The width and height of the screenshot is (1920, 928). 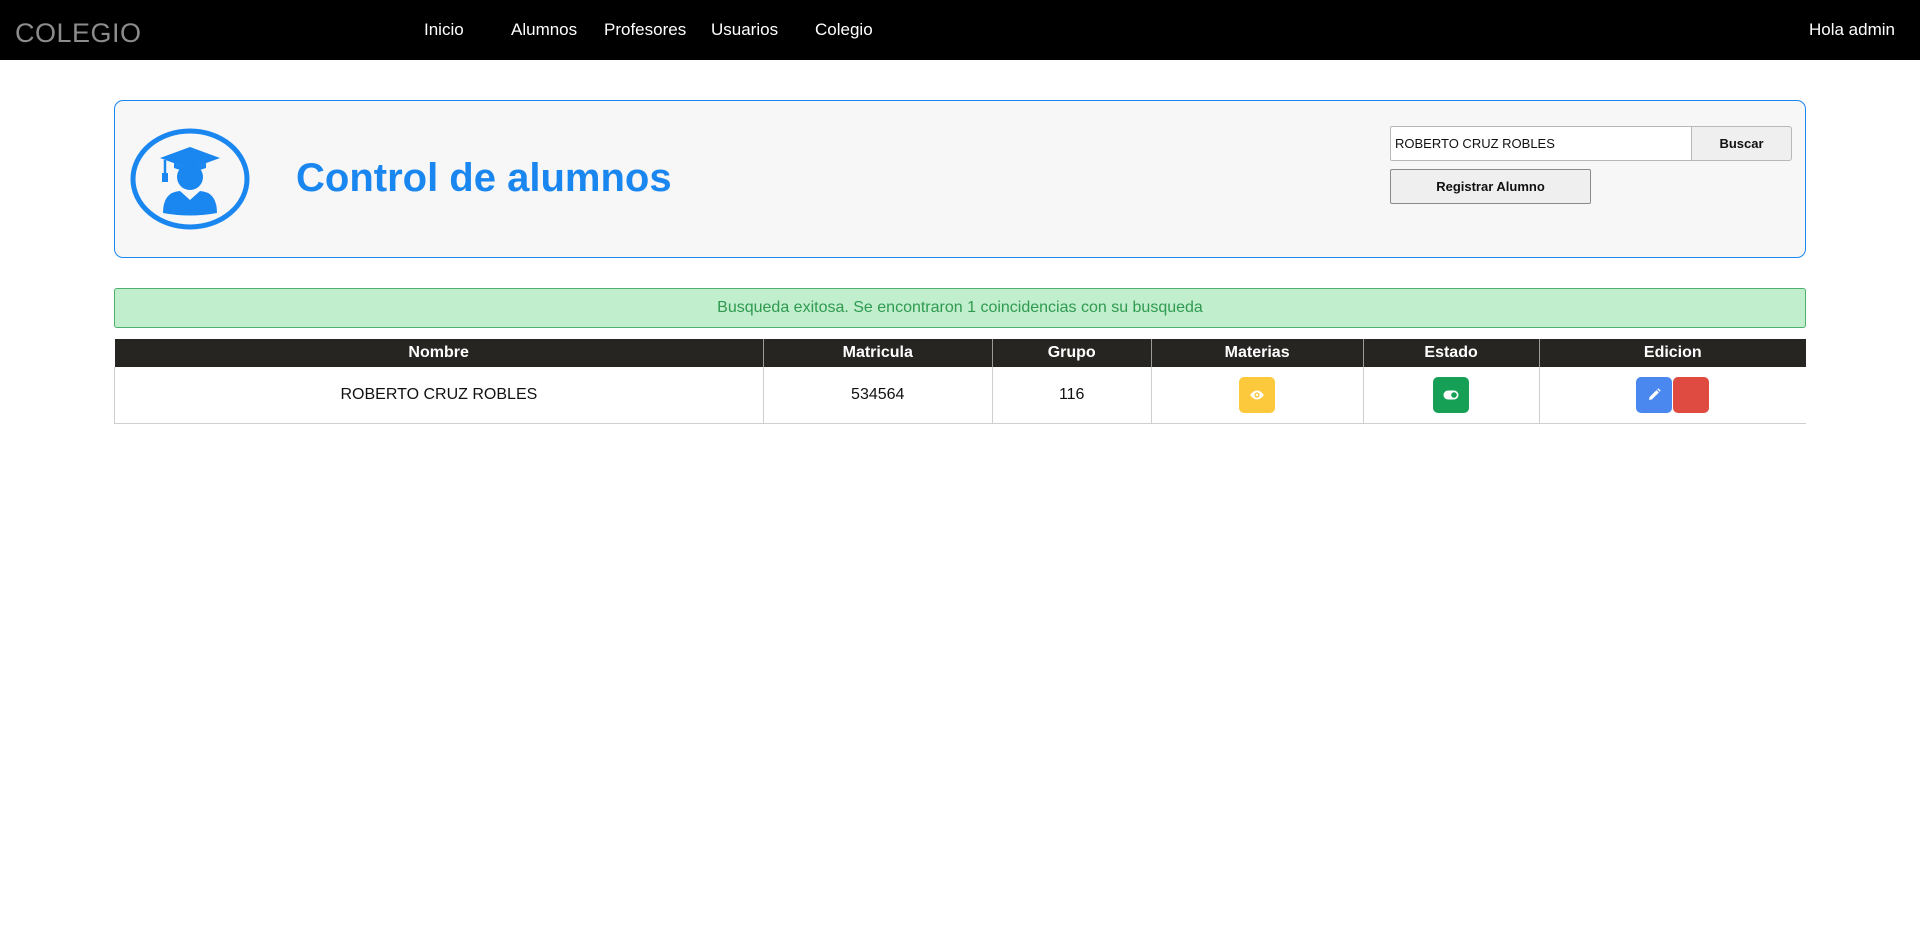 I want to click on edit-student-button, so click(x=1654, y=394).